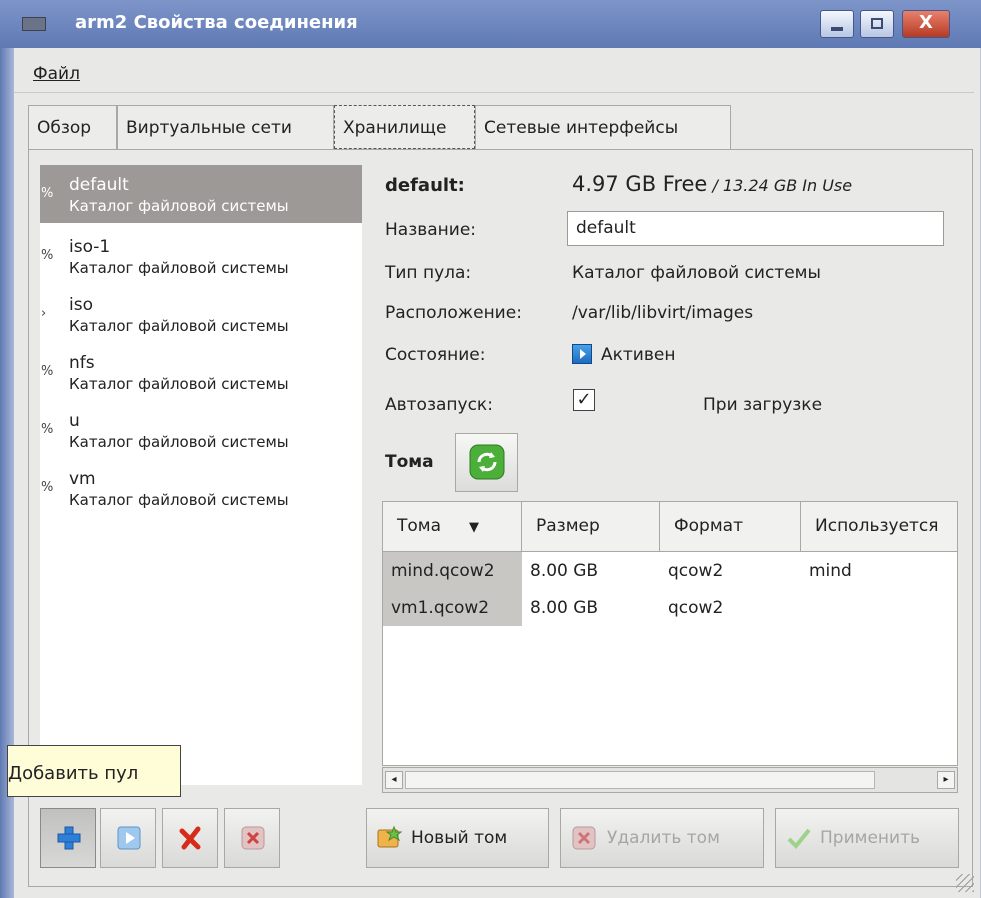  What do you see at coordinates (201, 488) in the screenshot?
I see `pool-item-vm: % vm Каталог файловой системы` at bounding box center [201, 488].